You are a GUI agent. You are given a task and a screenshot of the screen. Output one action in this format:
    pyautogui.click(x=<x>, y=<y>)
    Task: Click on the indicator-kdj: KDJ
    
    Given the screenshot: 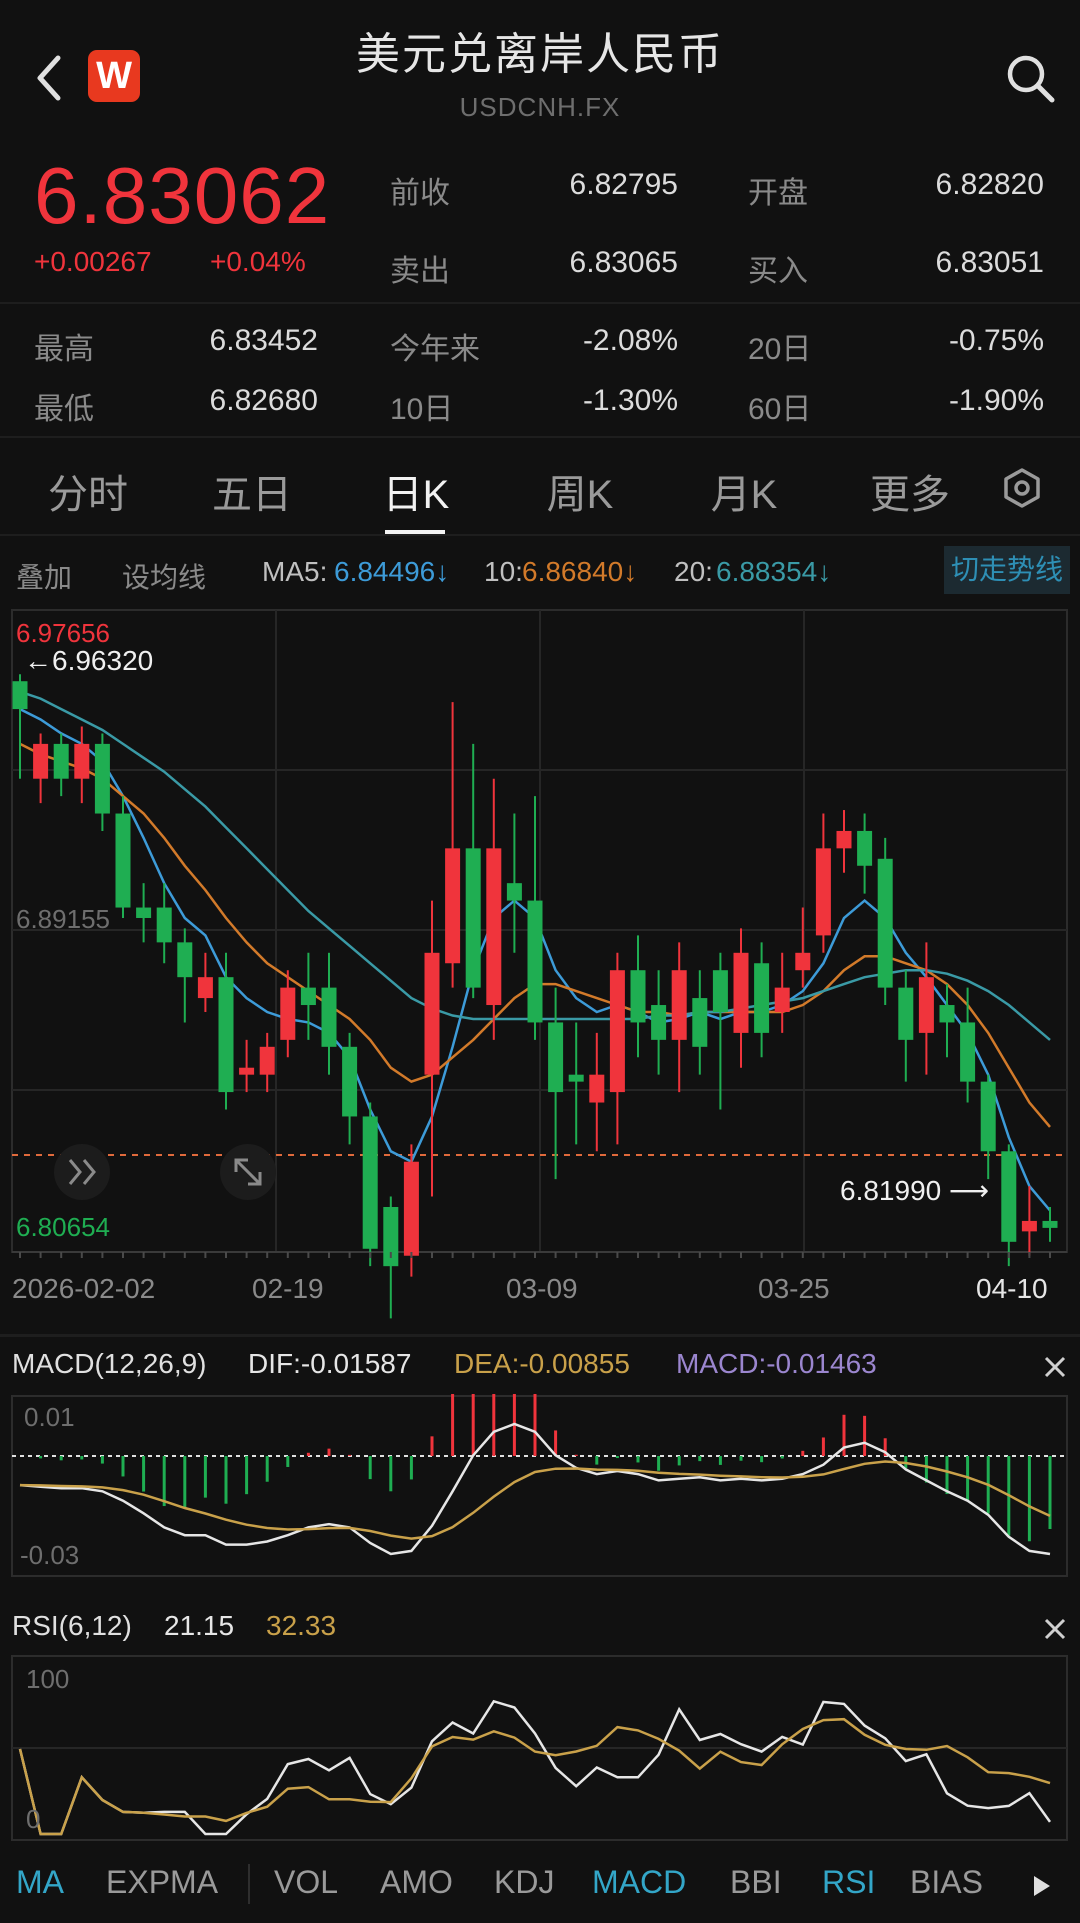 What is the action you would take?
    pyautogui.click(x=524, y=1882)
    